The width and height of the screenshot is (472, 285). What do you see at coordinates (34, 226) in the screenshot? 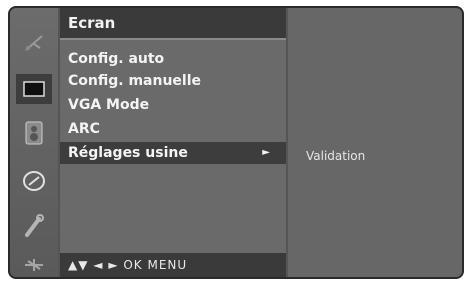
I see `wrench-icon` at bounding box center [34, 226].